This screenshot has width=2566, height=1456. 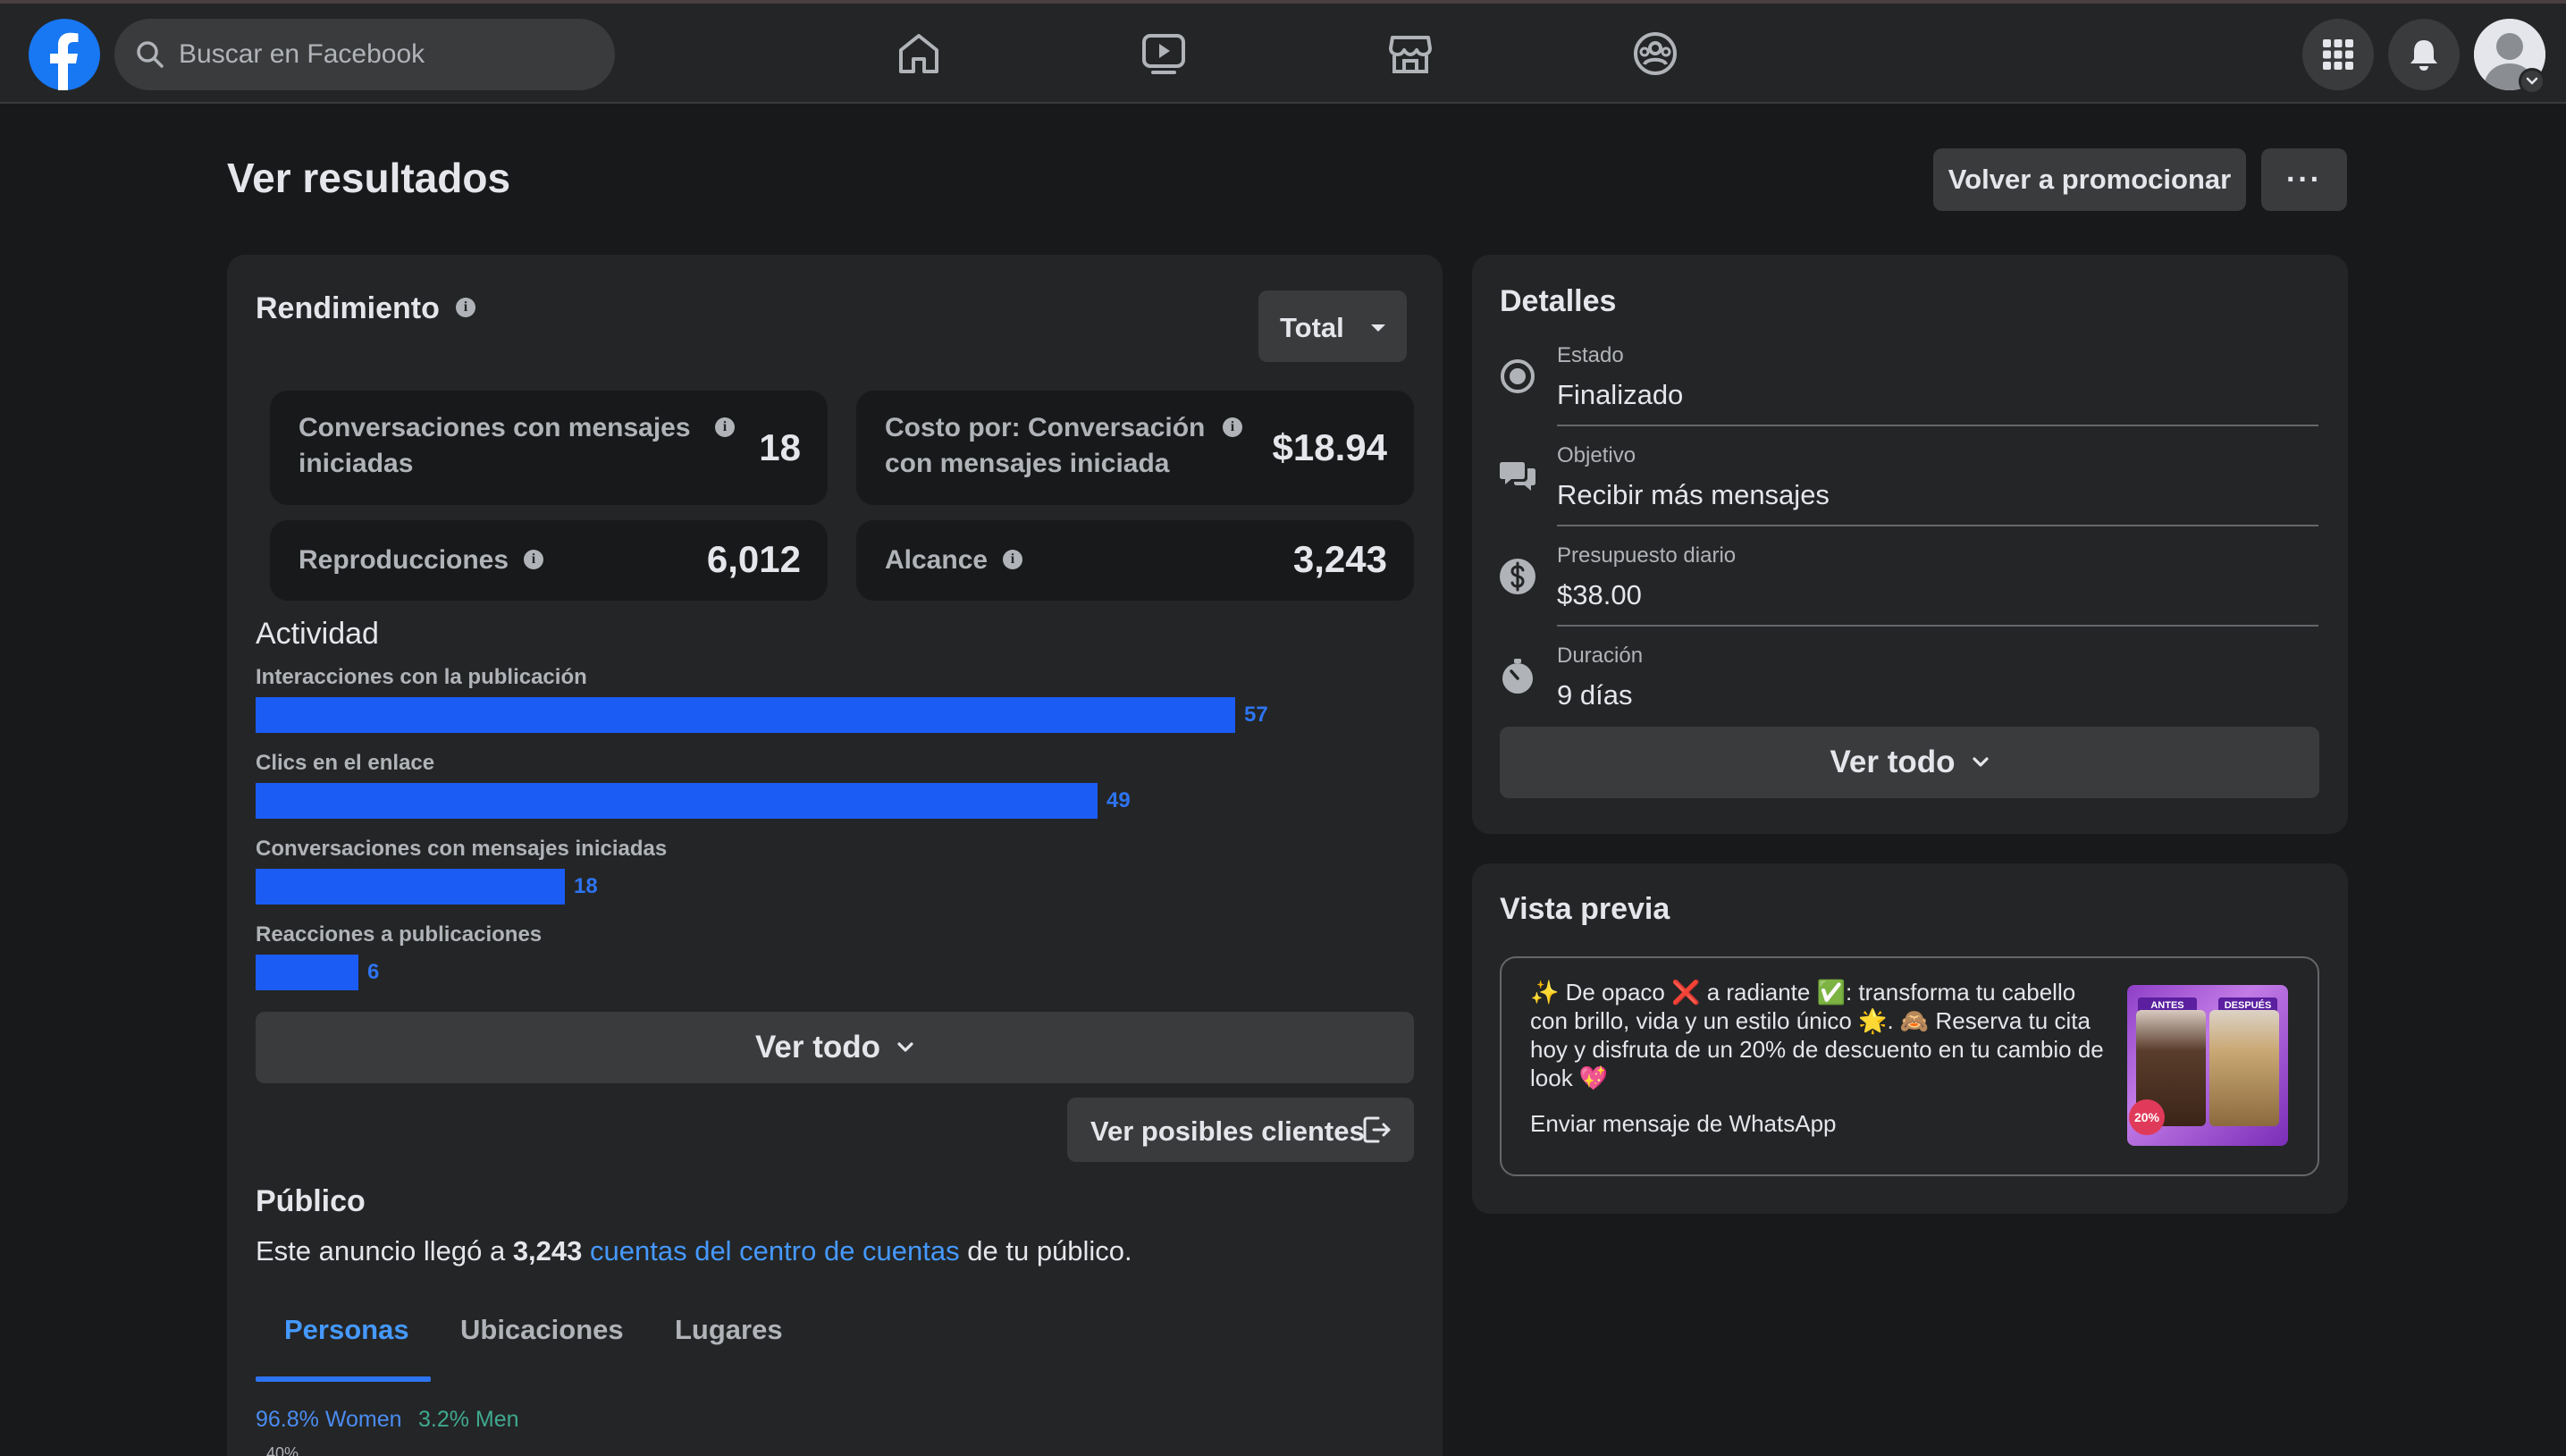 I want to click on top-navbar, so click(x=1283, y=54).